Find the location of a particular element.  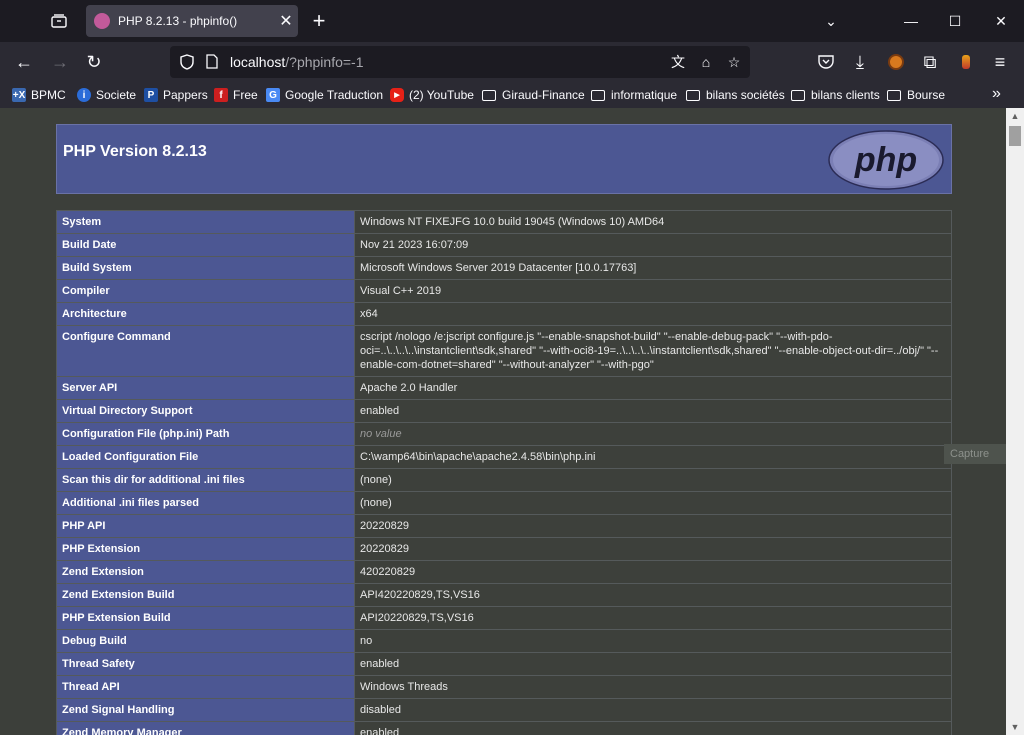

bookmark-folder-informatique: informatique is located at coordinates (634, 95).